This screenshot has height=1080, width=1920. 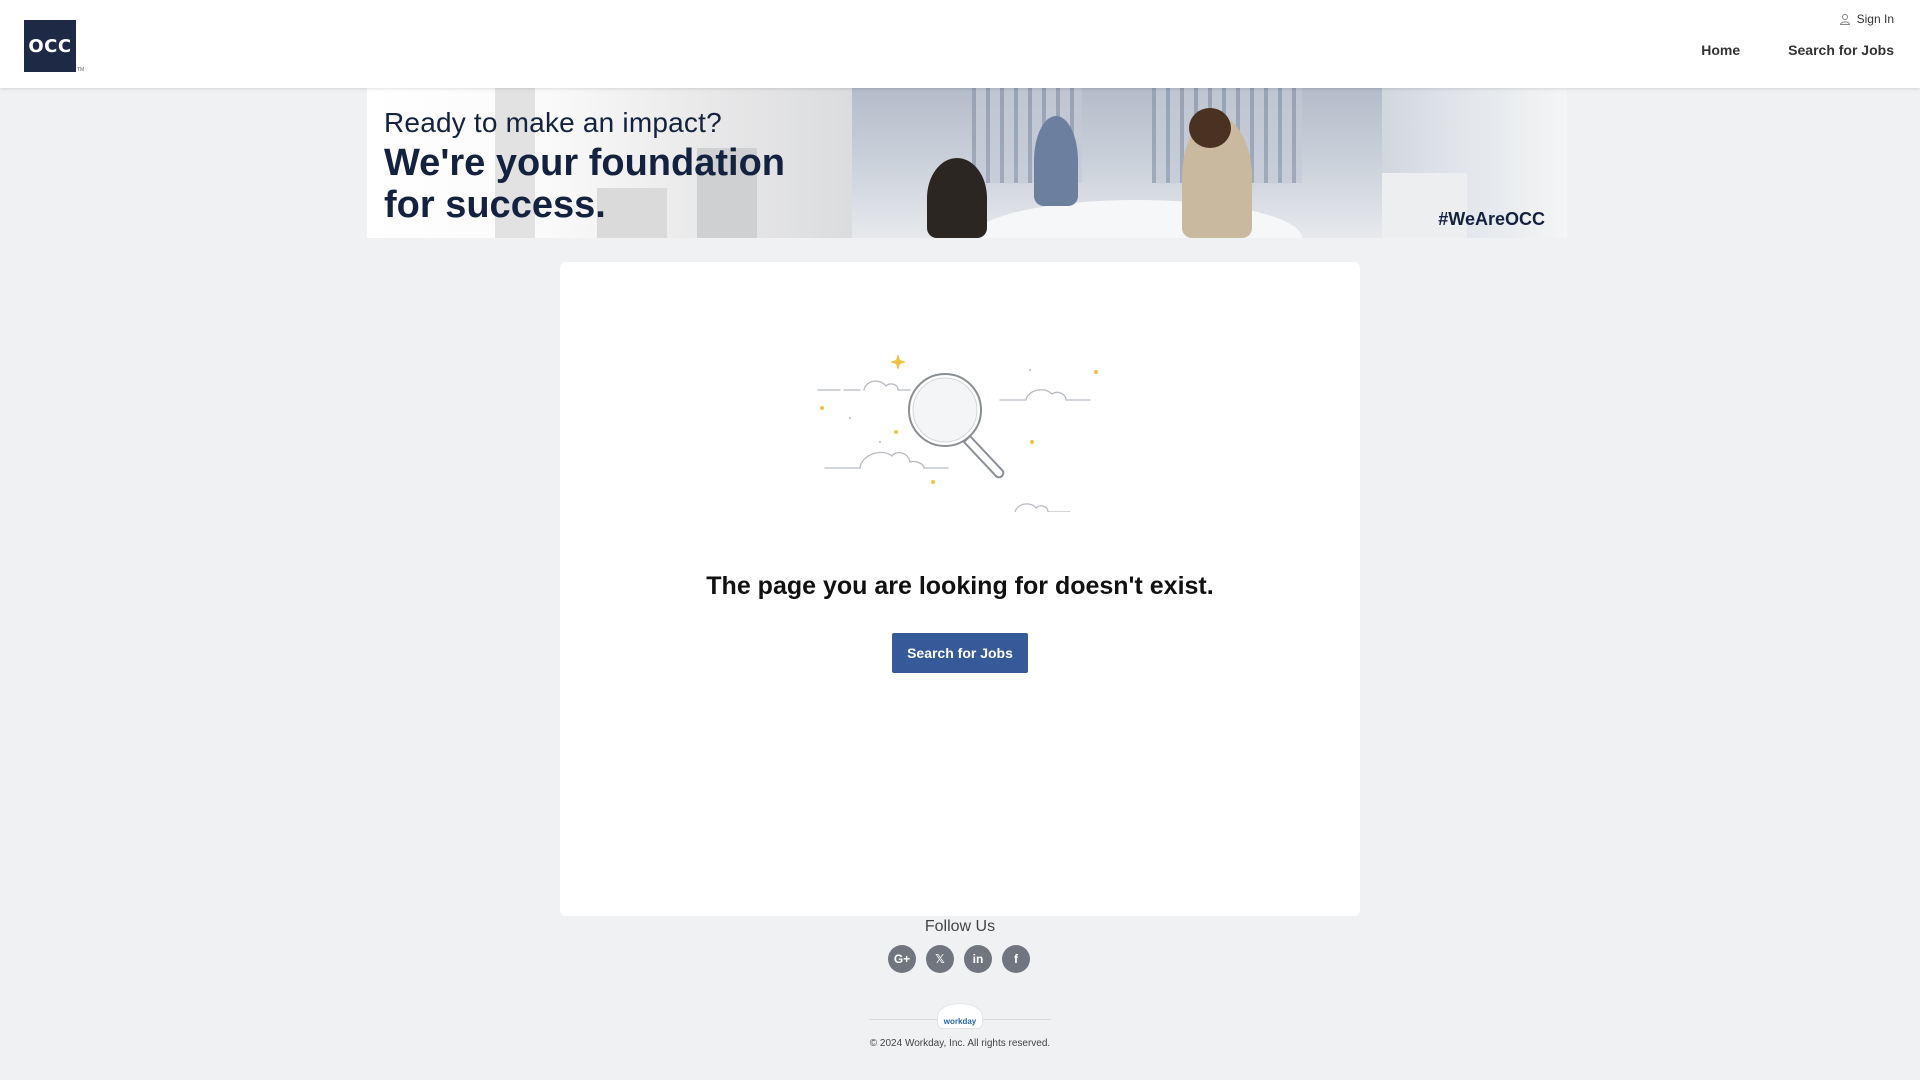 I want to click on main-nav: Home Search for Jobs, so click(x=1797, y=50).